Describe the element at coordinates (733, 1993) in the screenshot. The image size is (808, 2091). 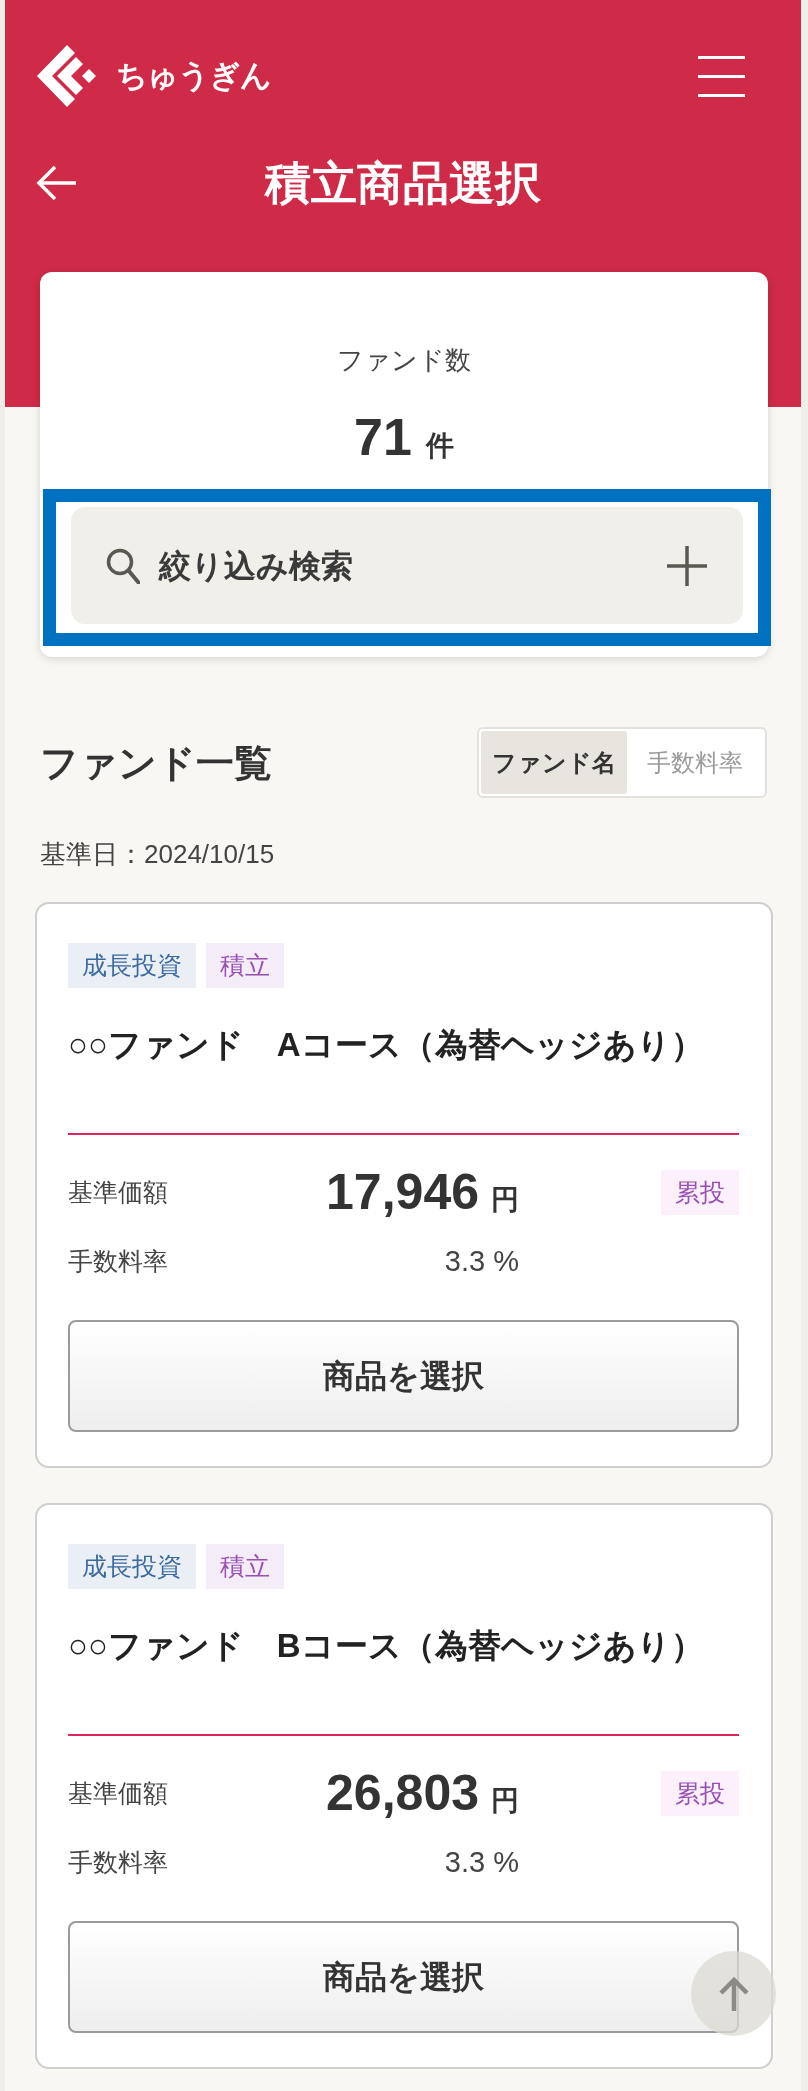
I see `arrow-up-icon` at that location.